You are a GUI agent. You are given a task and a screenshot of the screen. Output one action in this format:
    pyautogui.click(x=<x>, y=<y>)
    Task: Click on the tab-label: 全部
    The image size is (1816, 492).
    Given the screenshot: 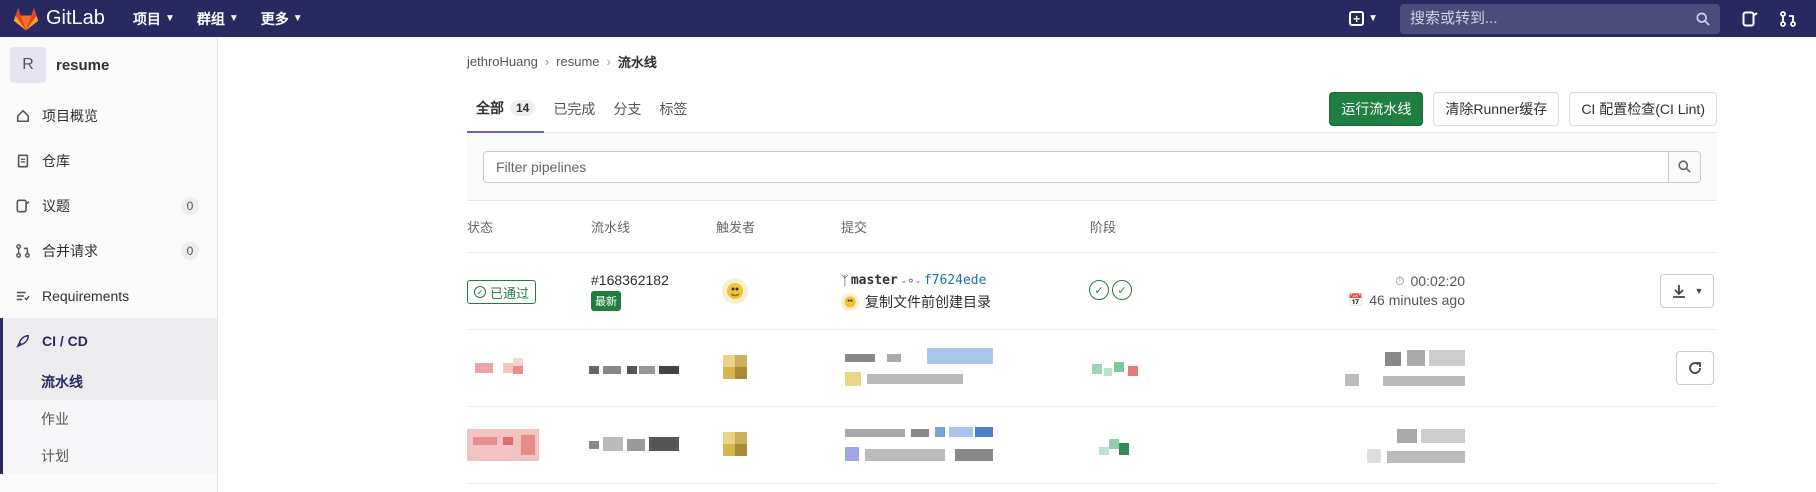 What is the action you would take?
    pyautogui.click(x=490, y=107)
    